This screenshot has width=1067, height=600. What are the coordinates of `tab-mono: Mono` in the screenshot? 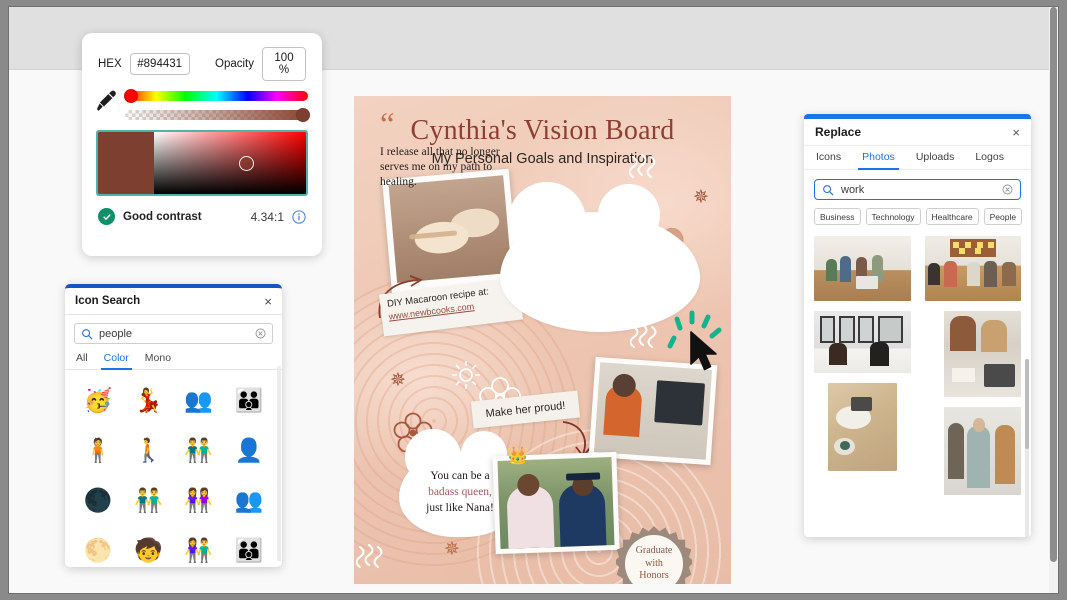 It's located at (158, 359).